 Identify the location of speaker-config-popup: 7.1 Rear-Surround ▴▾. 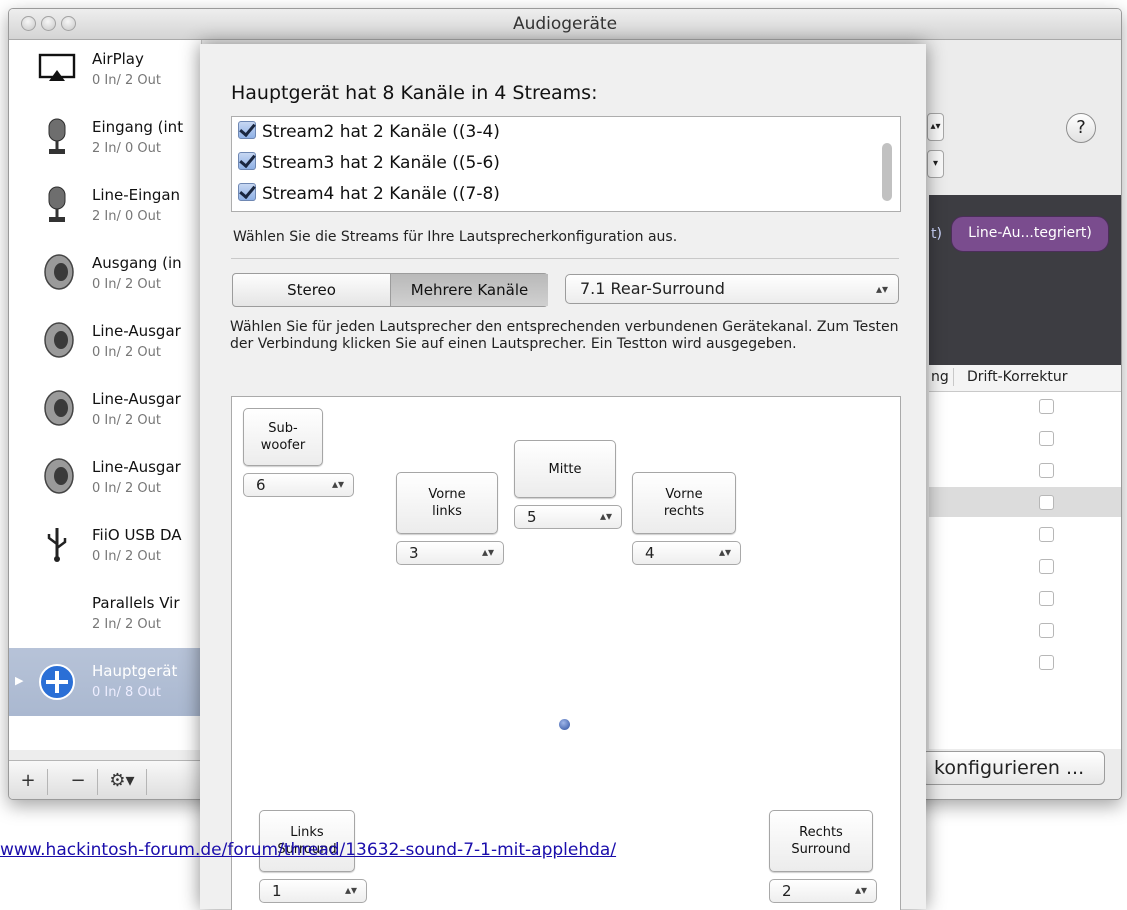
(732, 289).